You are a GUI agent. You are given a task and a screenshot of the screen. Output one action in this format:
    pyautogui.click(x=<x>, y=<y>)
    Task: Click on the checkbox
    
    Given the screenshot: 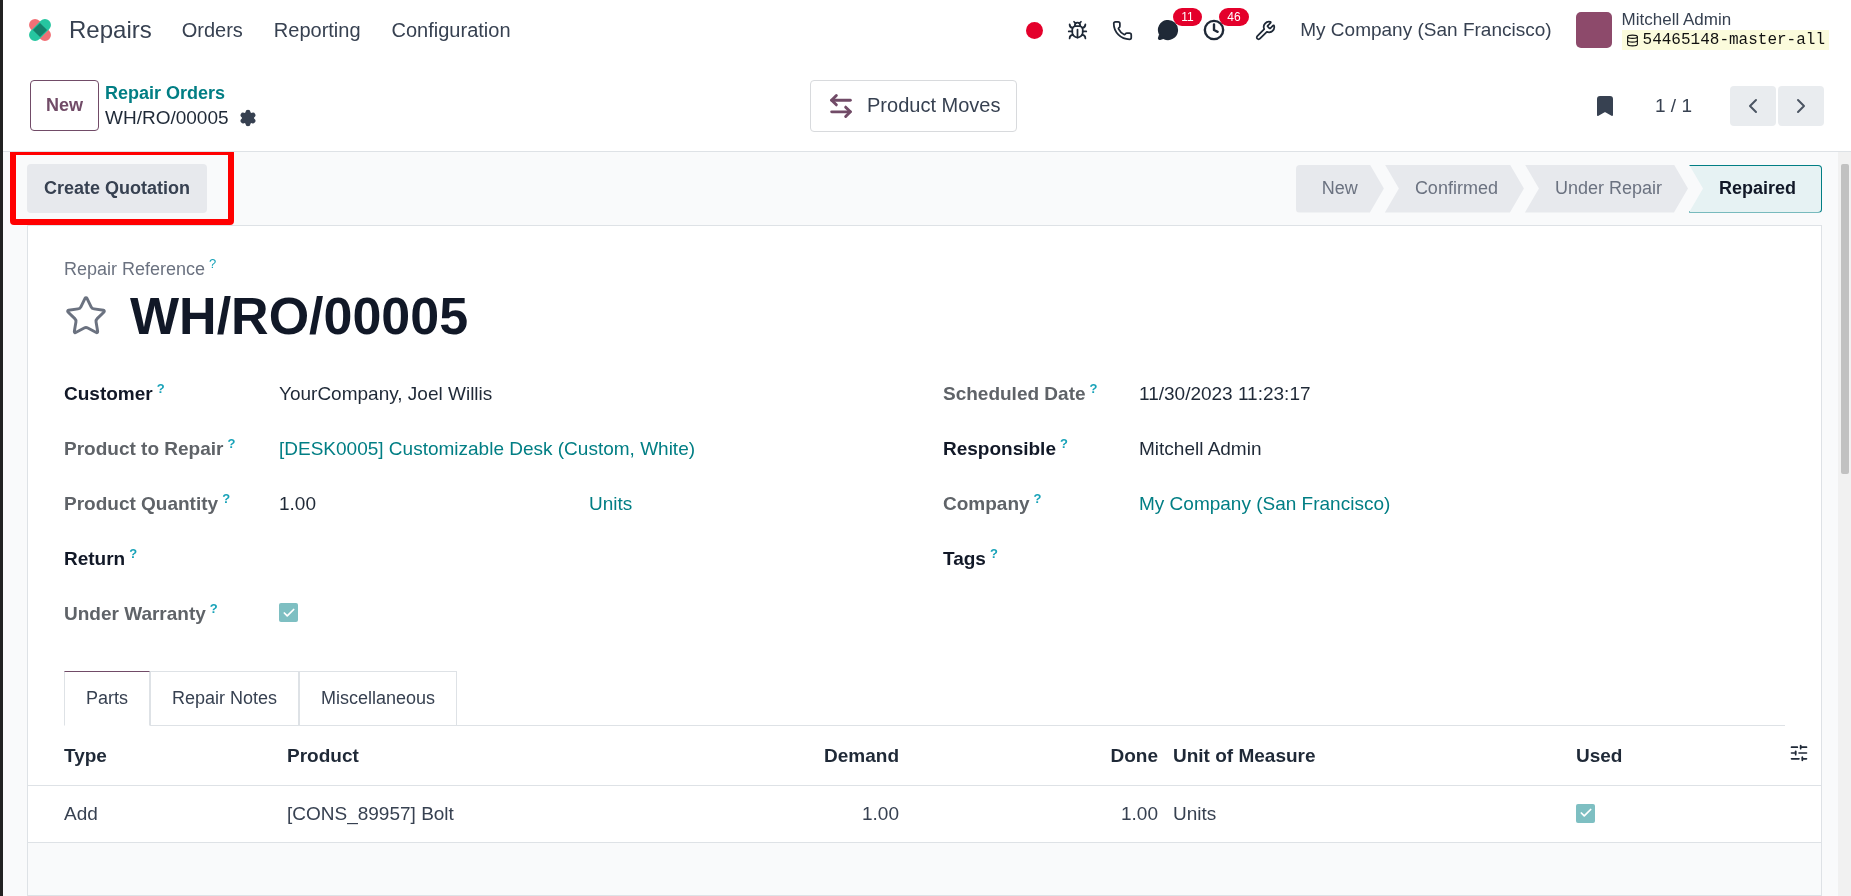 What is the action you would take?
    pyautogui.click(x=288, y=613)
    